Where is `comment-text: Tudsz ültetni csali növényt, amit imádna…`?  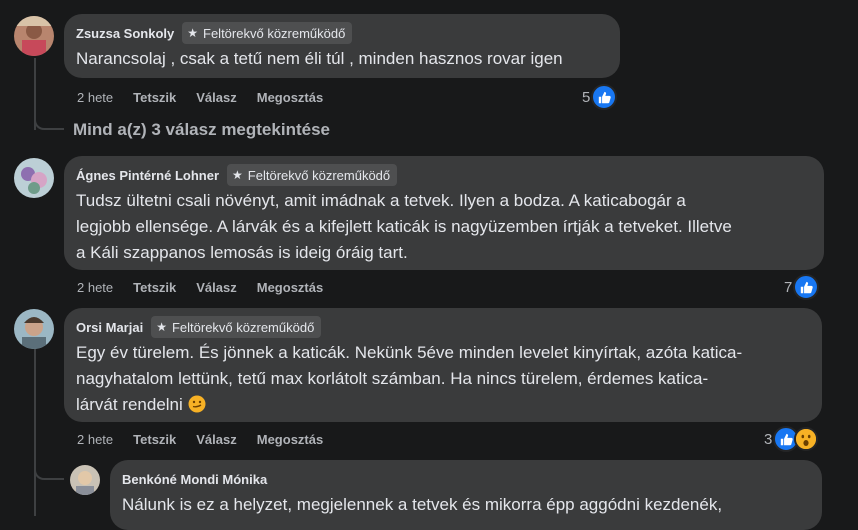
comment-text: Tudsz ültetni csali növényt, amit imádna… is located at coordinates (404, 226).